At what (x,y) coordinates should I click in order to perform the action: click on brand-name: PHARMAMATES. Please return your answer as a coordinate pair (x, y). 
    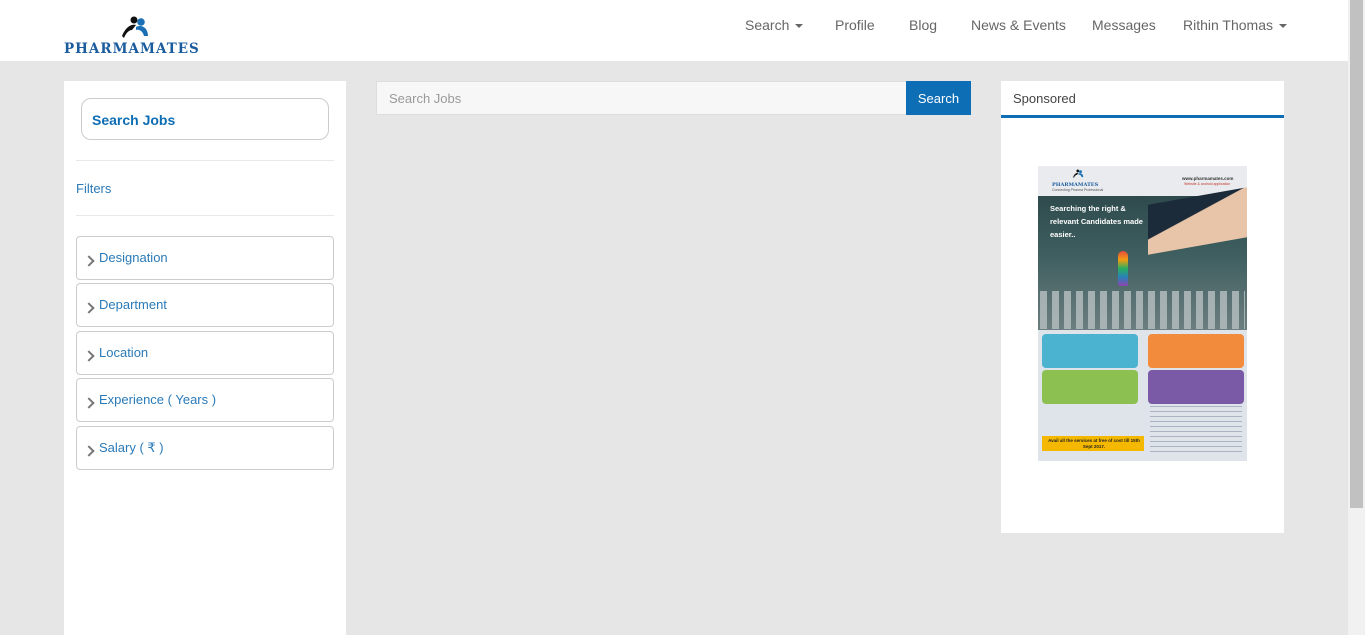
    Looking at the image, I should click on (132, 49).